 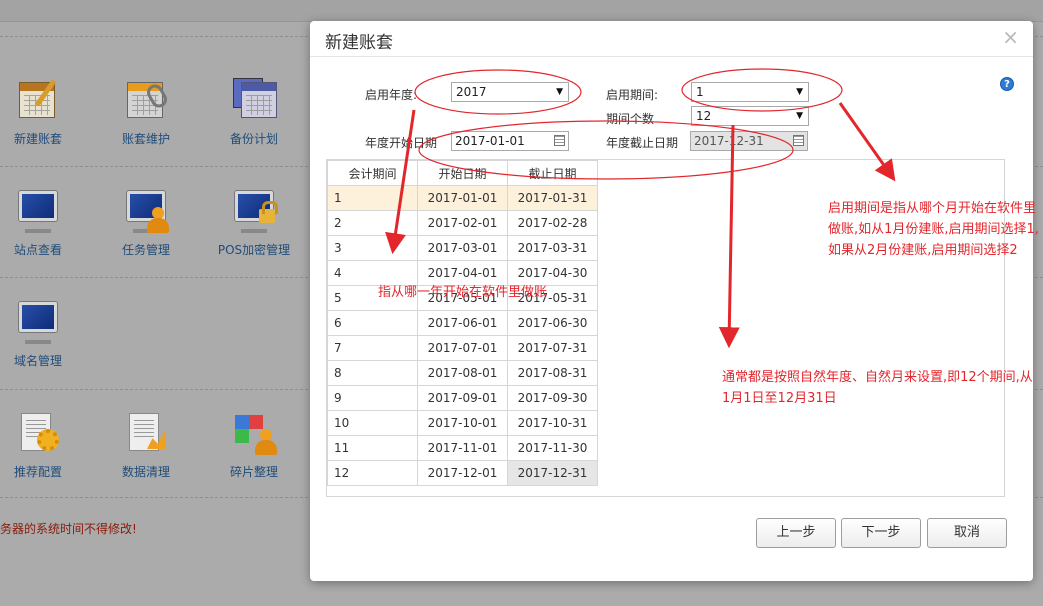 What do you see at coordinates (642, 143) in the screenshot?
I see `year-end-label: 年度截止日期` at bounding box center [642, 143].